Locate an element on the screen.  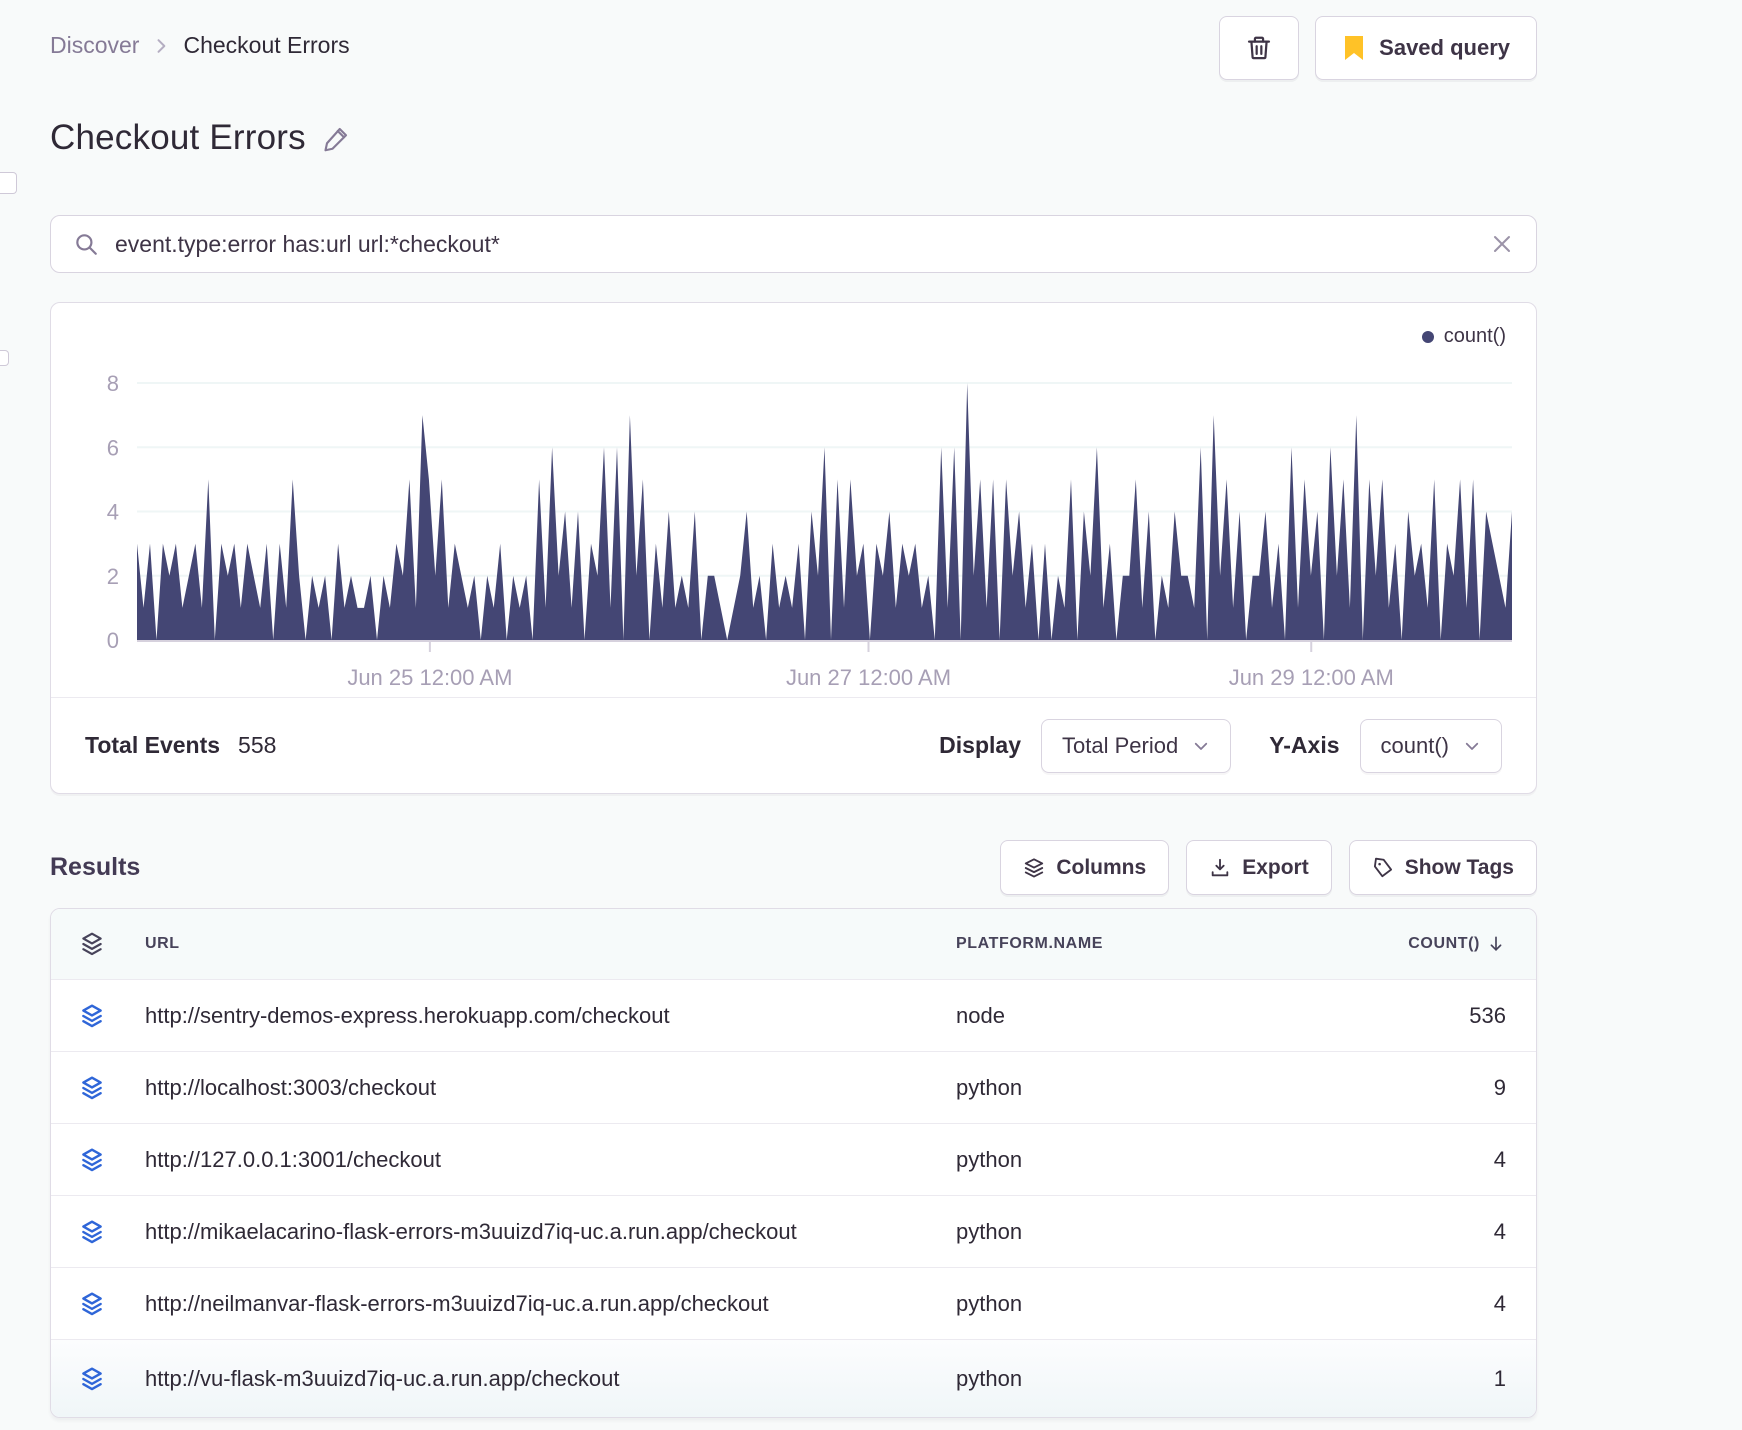
column-header-platform: PLATFORM.NAME is located at coordinates (1151, 944).